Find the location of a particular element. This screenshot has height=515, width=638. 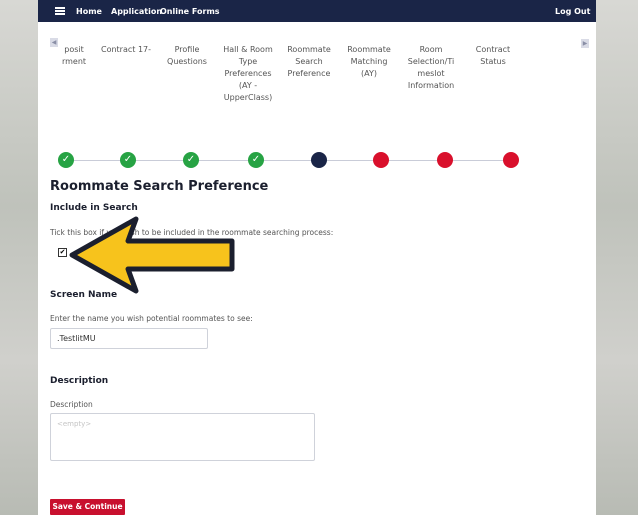

save-continue-button: Save & Continue is located at coordinates (87, 507).